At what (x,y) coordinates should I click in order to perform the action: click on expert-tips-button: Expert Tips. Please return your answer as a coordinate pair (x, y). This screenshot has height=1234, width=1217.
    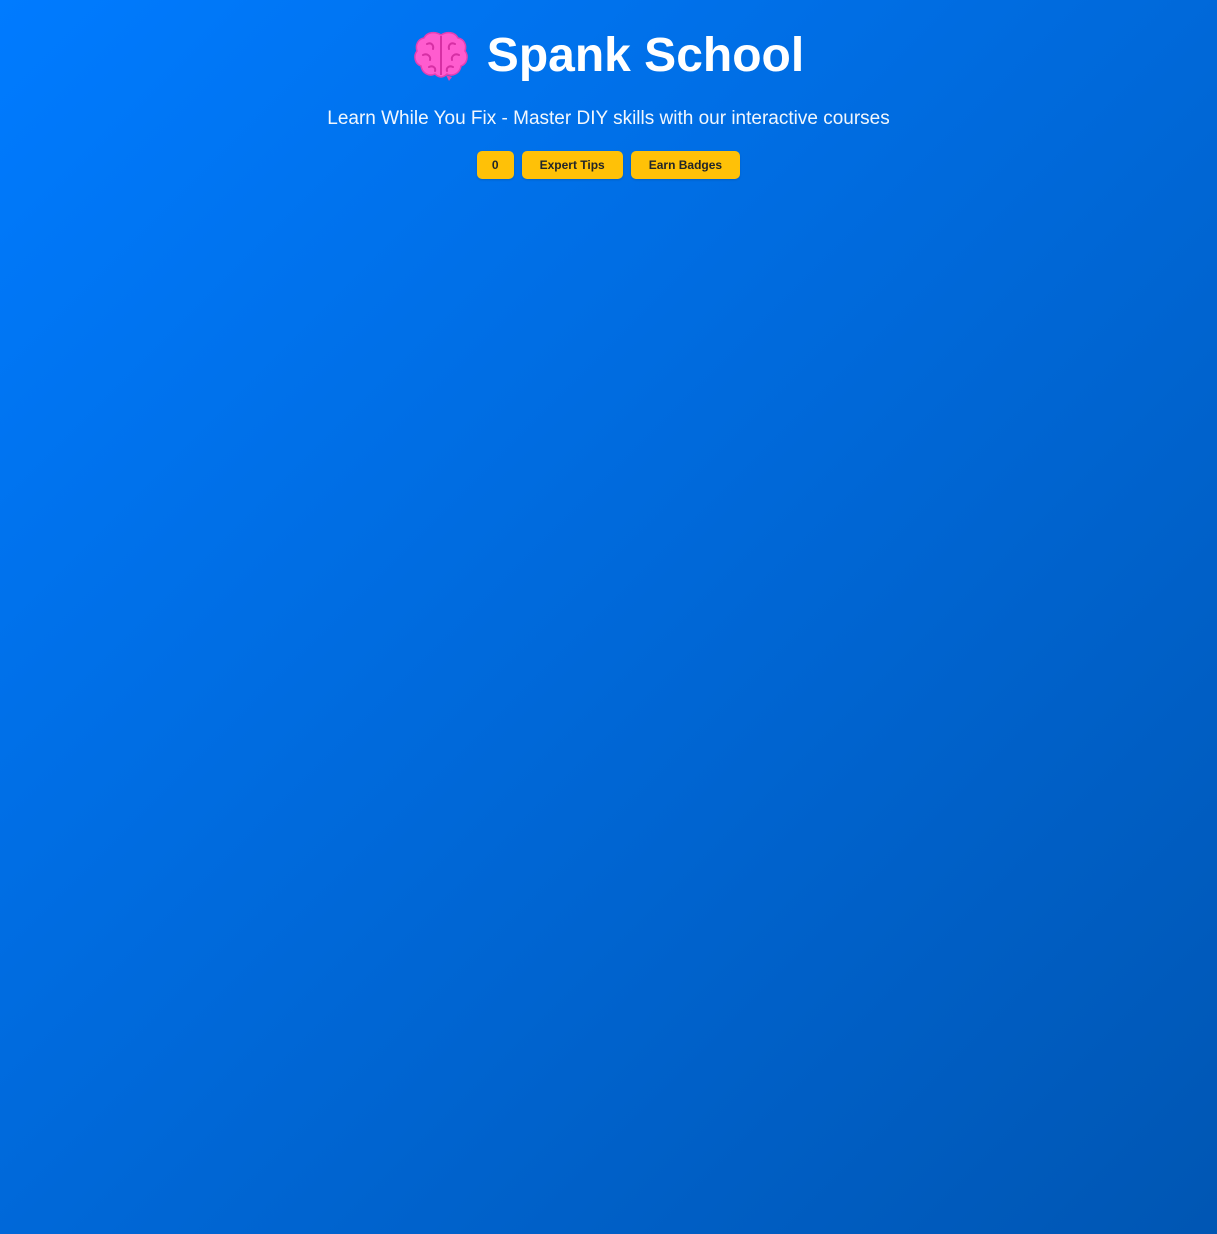
    Looking at the image, I should click on (572, 165).